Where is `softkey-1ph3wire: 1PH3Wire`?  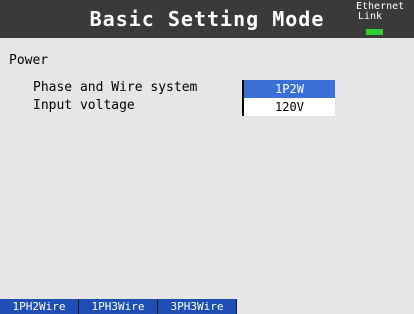
softkey-1ph3wire: 1PH3Wire is located at coordinates (118, 306).